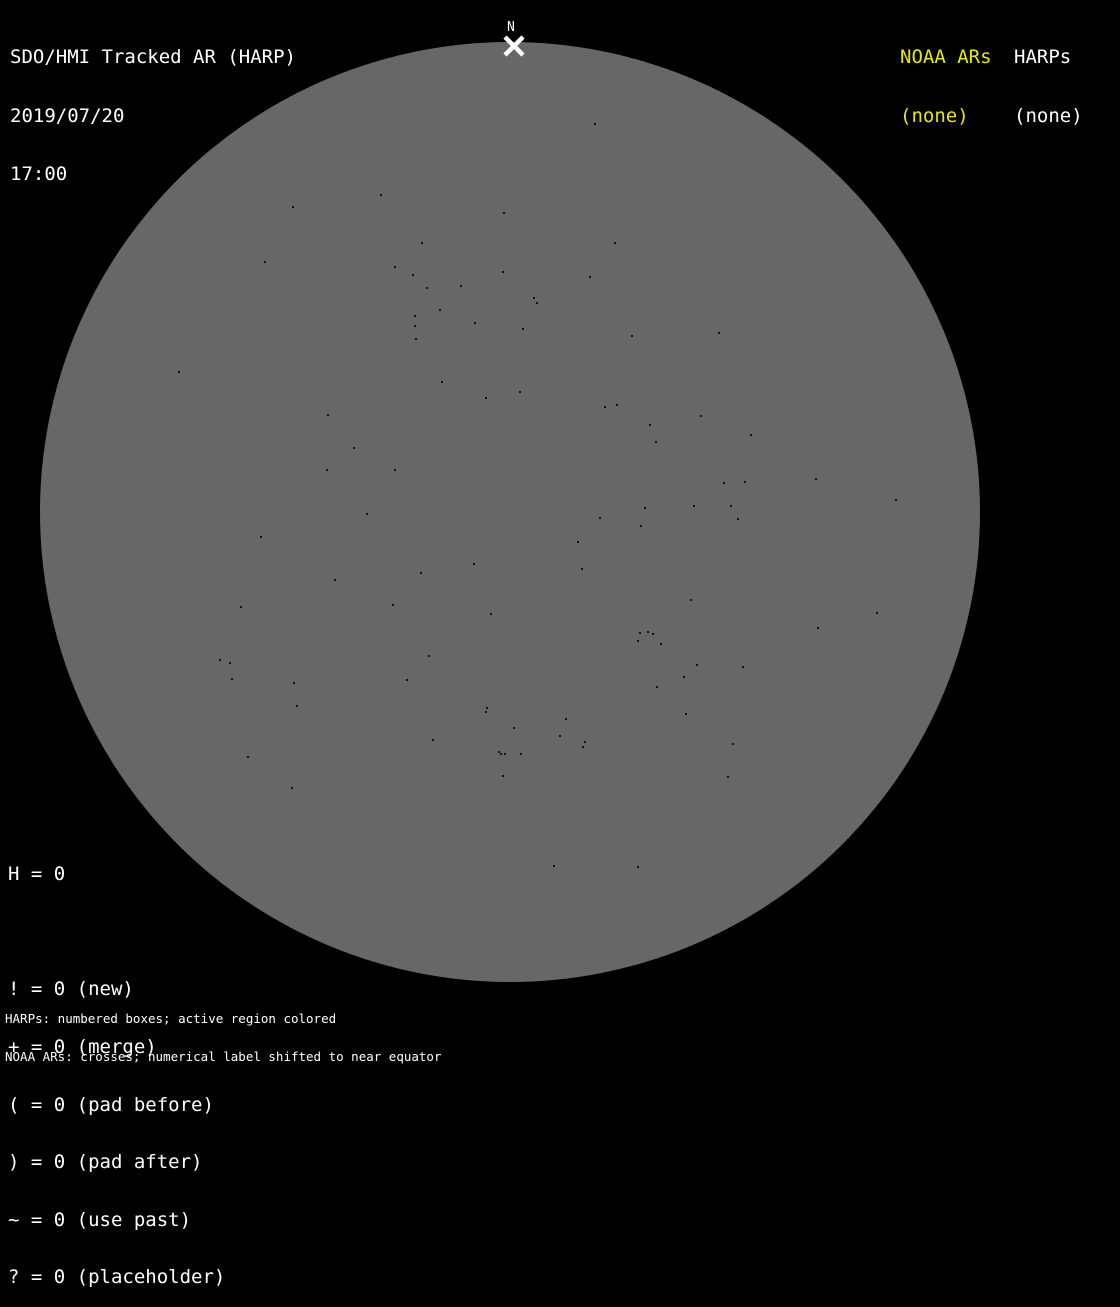  I want to click on noaa-ars-value: (none), so click(934, 115).